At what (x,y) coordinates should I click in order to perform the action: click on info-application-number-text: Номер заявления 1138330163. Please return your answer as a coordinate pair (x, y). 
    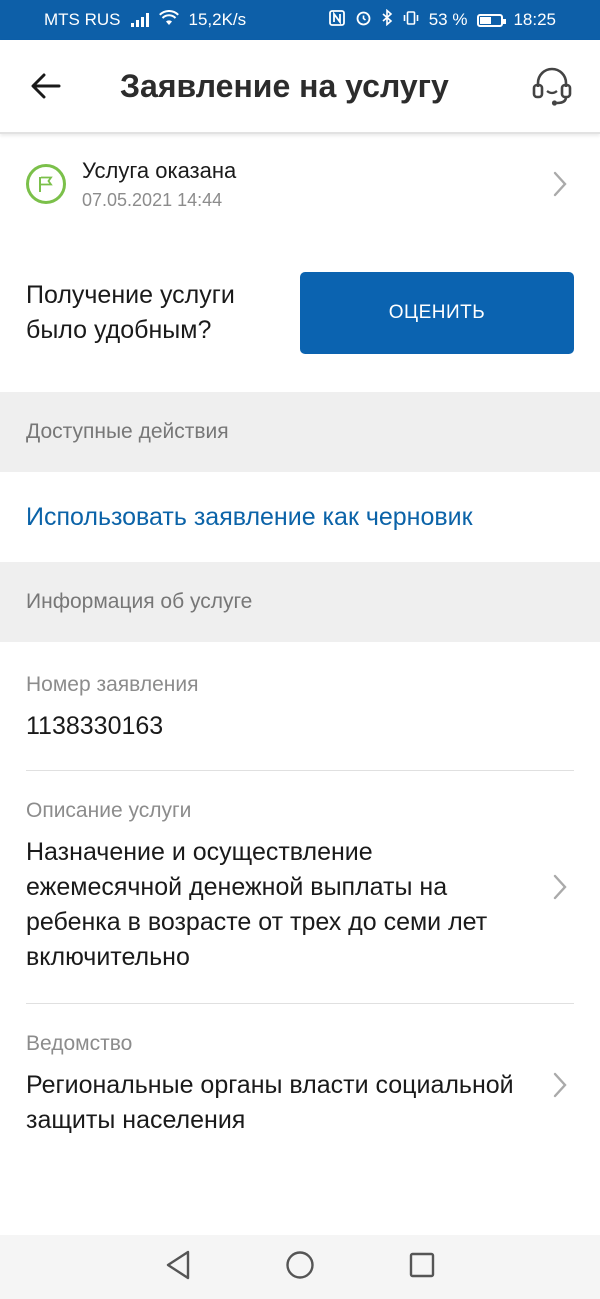
    Looking at the image, I should click on (300, 708).